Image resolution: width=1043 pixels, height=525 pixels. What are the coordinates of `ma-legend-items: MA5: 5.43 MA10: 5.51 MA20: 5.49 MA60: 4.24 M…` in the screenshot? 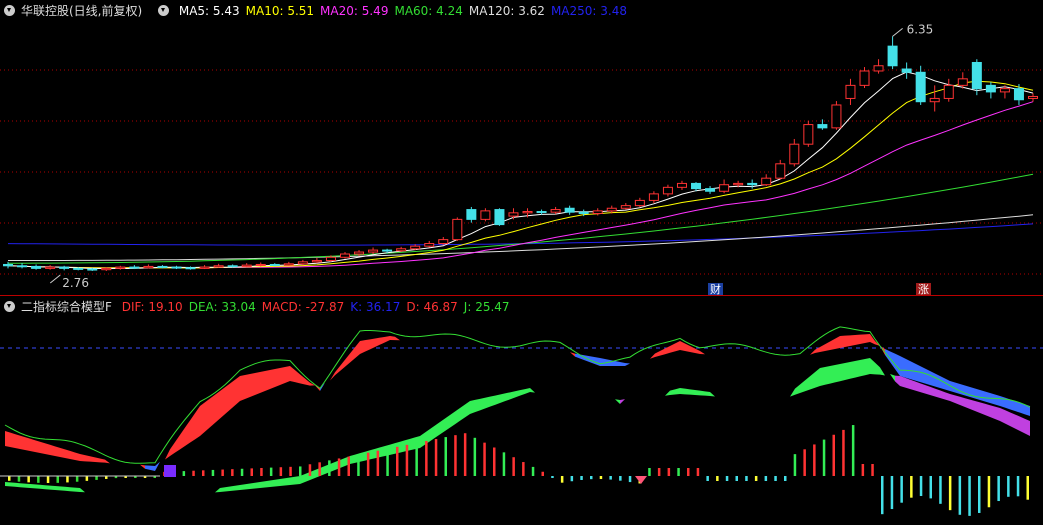 It's located at (406, 11).